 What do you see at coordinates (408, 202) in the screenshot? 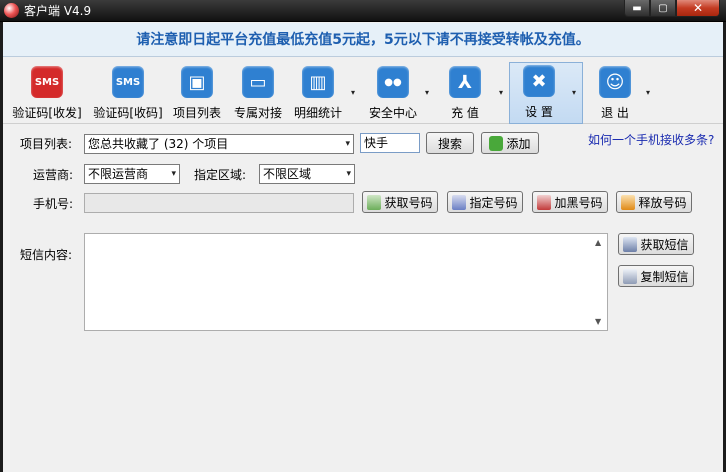
I see `get-number-label: 获取号码` at bounding box center [408, 202].